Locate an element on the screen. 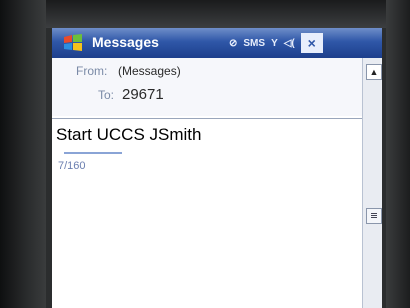  scroll-thumb is located at coordinates (374, 216).